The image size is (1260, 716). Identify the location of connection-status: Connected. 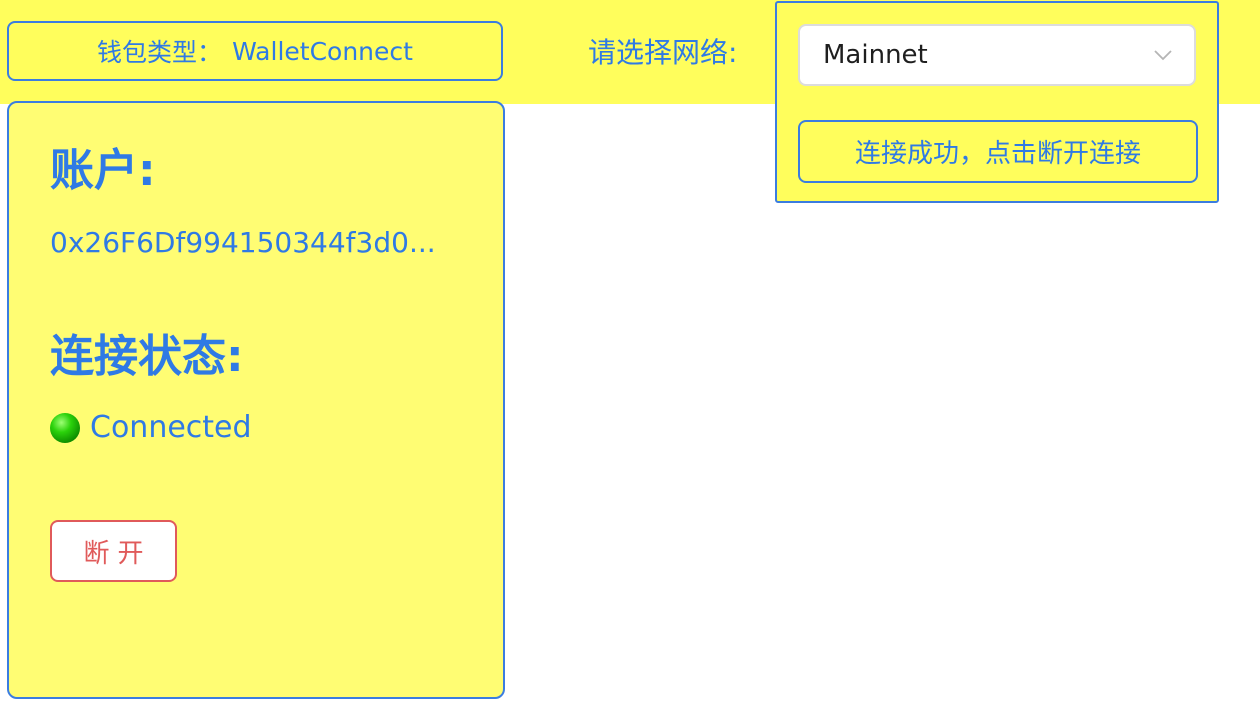
(151, 428).